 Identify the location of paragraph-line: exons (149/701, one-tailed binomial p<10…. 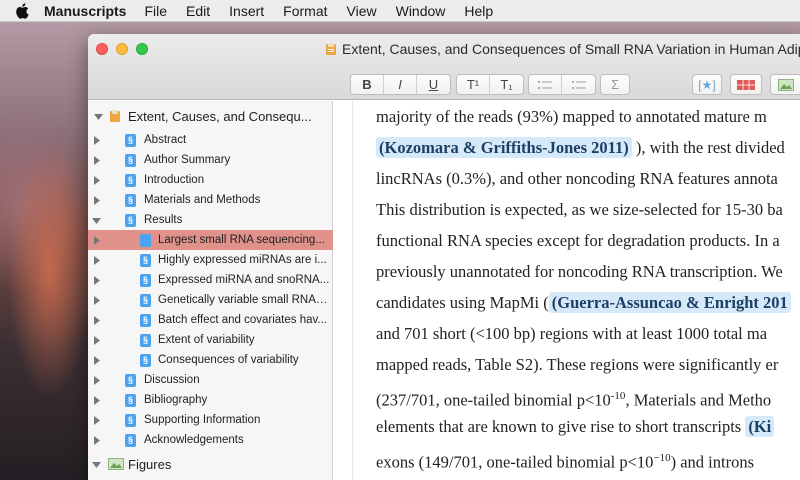
(565, 459).